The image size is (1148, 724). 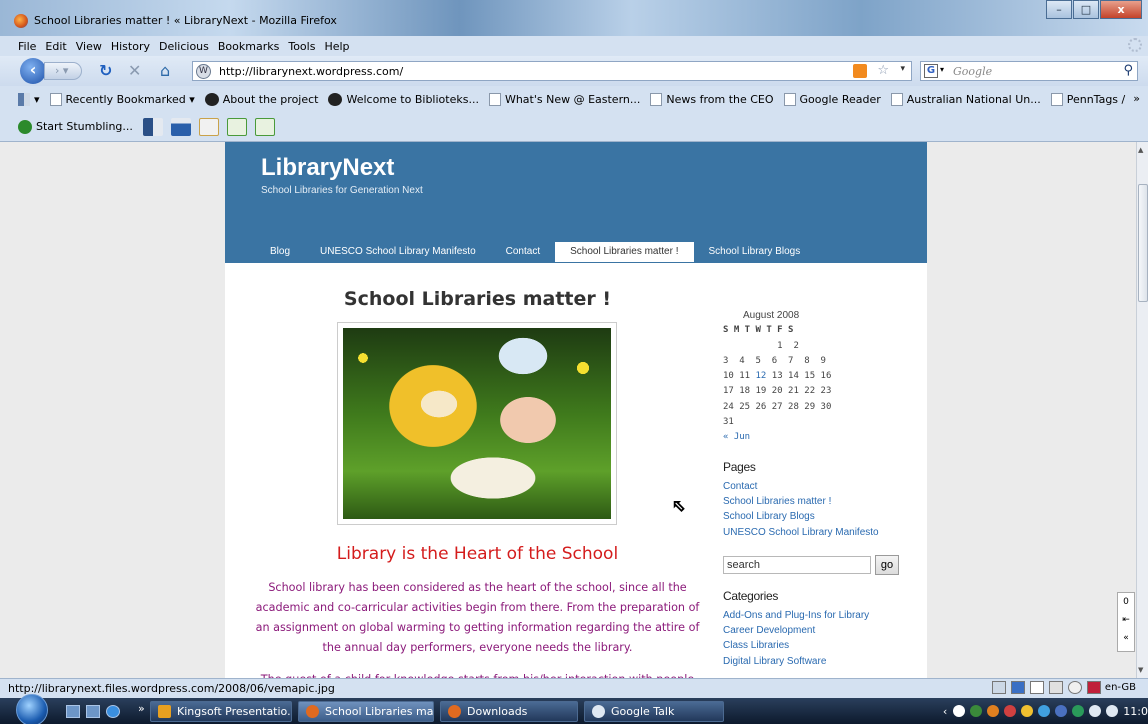 What do you see at coordinates (141, 708) in the screenshot?
I see `quick-launch-more: »` at bounding box center [141, 708].